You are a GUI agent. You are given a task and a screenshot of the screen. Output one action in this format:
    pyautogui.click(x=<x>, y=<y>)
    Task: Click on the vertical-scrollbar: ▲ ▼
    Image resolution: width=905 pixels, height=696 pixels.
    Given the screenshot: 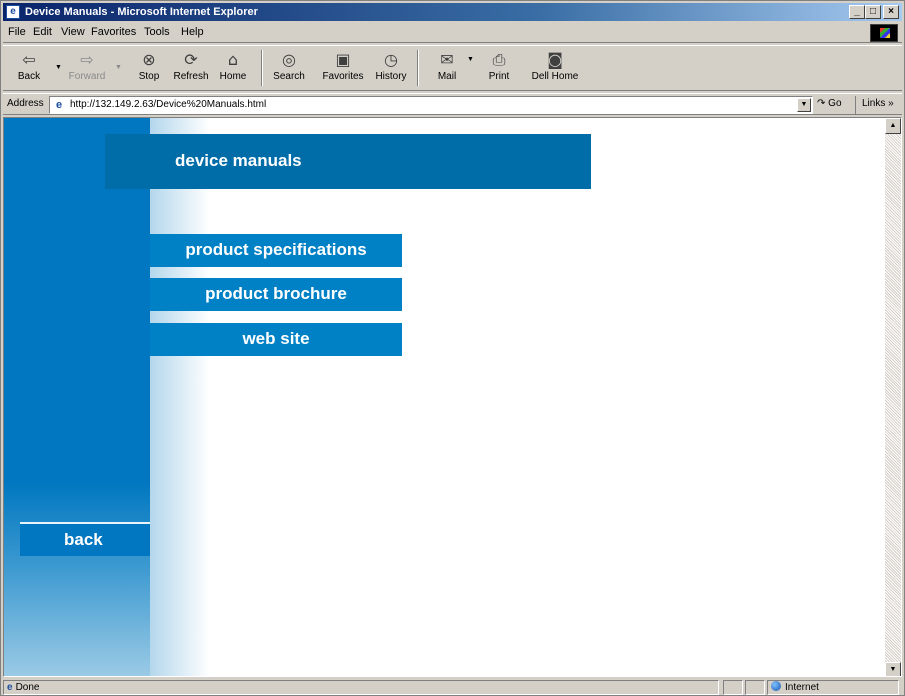 What is the action you would take?
    pyautogui.click(x=893, y=397)
    